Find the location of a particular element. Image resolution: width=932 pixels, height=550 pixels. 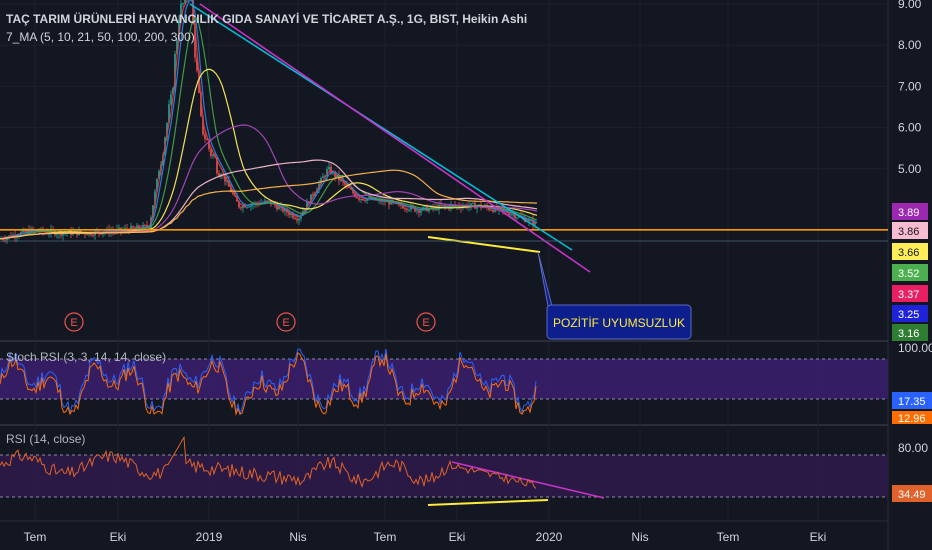

annotation-text: POZİTİF UYUMSUZLUK is located at coordinates (619, 323).